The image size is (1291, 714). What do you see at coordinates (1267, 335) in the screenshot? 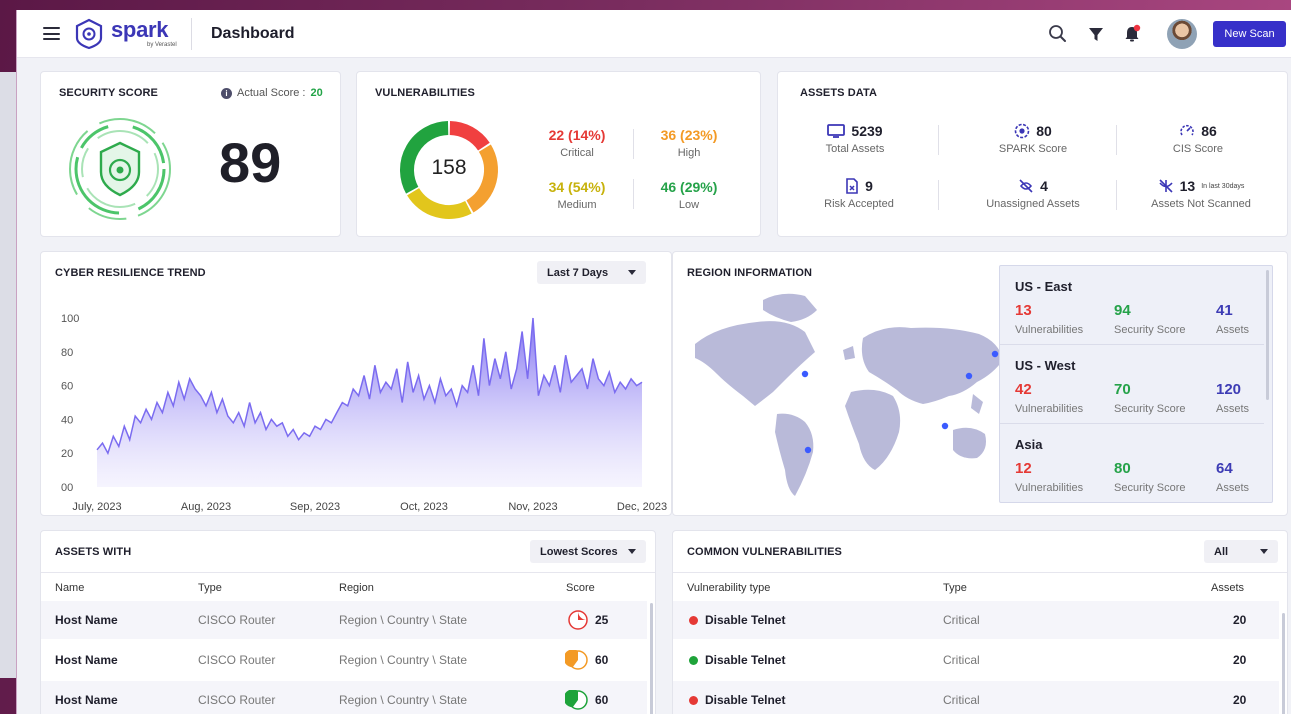
I see `region-scrollbar` at bounding box center [1267, 335].